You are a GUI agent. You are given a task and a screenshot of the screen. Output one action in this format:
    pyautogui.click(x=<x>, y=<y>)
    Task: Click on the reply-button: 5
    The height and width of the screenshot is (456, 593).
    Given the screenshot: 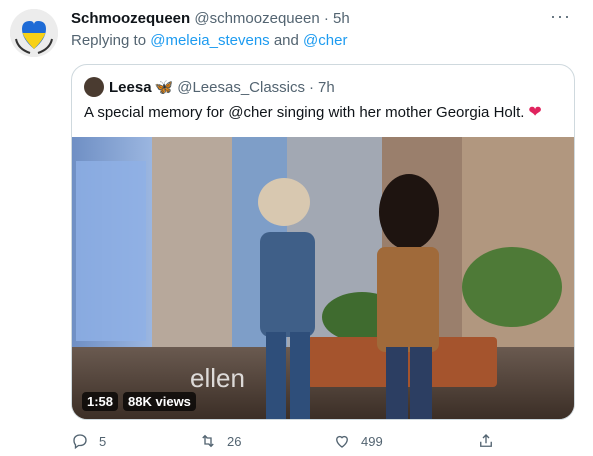 What is the action you would take?
    pyautogui.click(x=88, y=441)
    